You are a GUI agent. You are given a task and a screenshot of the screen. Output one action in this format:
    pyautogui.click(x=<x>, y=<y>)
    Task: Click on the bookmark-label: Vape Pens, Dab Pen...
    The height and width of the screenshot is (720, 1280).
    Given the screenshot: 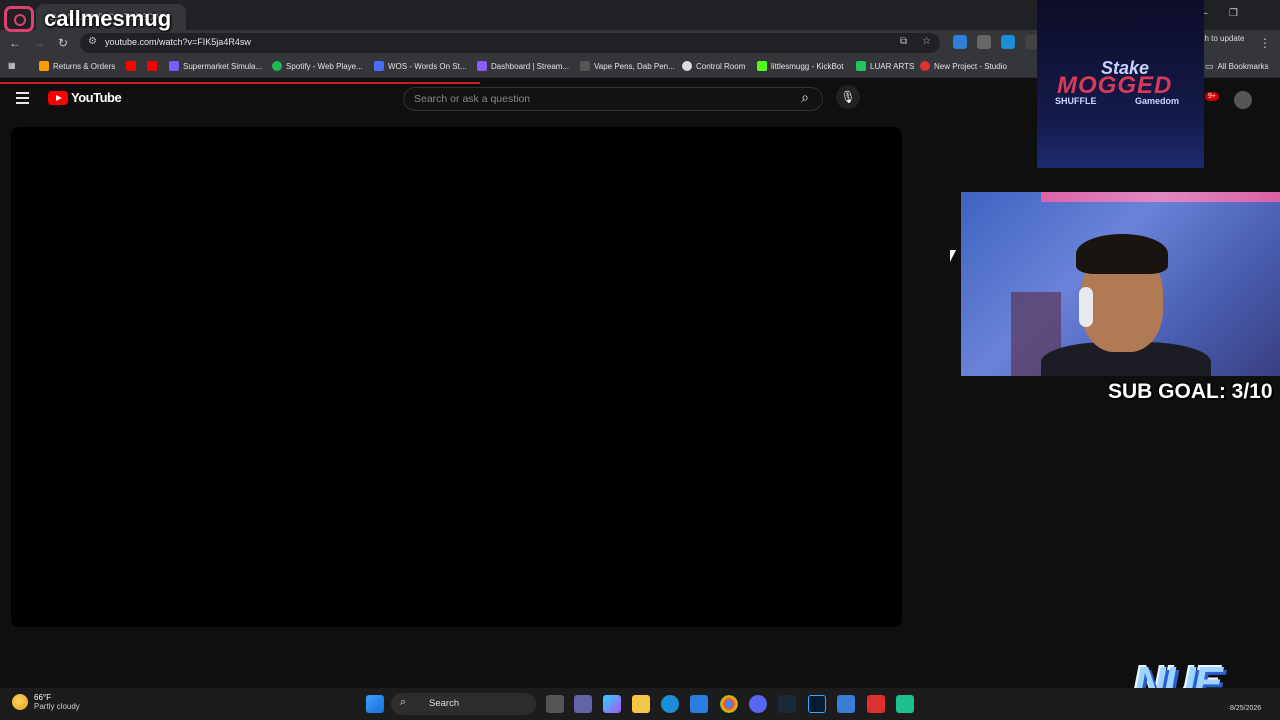 What is the action you would take?
    pyautogui.click(x=634, y=66)
    